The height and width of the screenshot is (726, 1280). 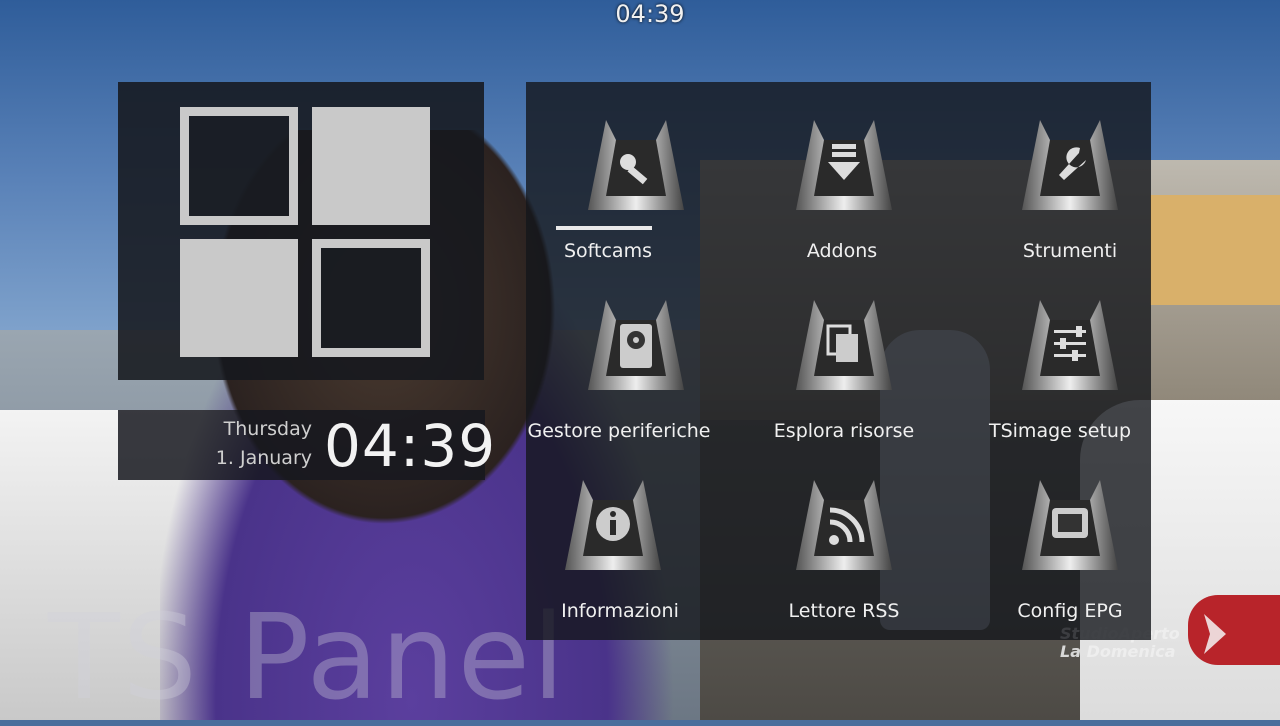 I want to click on menu-item-gestore-periferiche: Gestore periferiche, so click(x=636, y=352).